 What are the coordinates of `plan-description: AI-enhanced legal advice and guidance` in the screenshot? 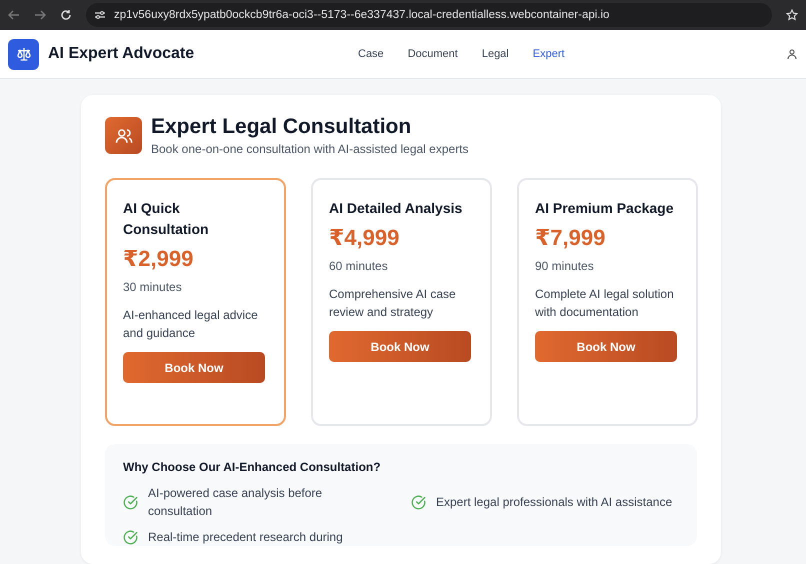 It's located at (191, 324).